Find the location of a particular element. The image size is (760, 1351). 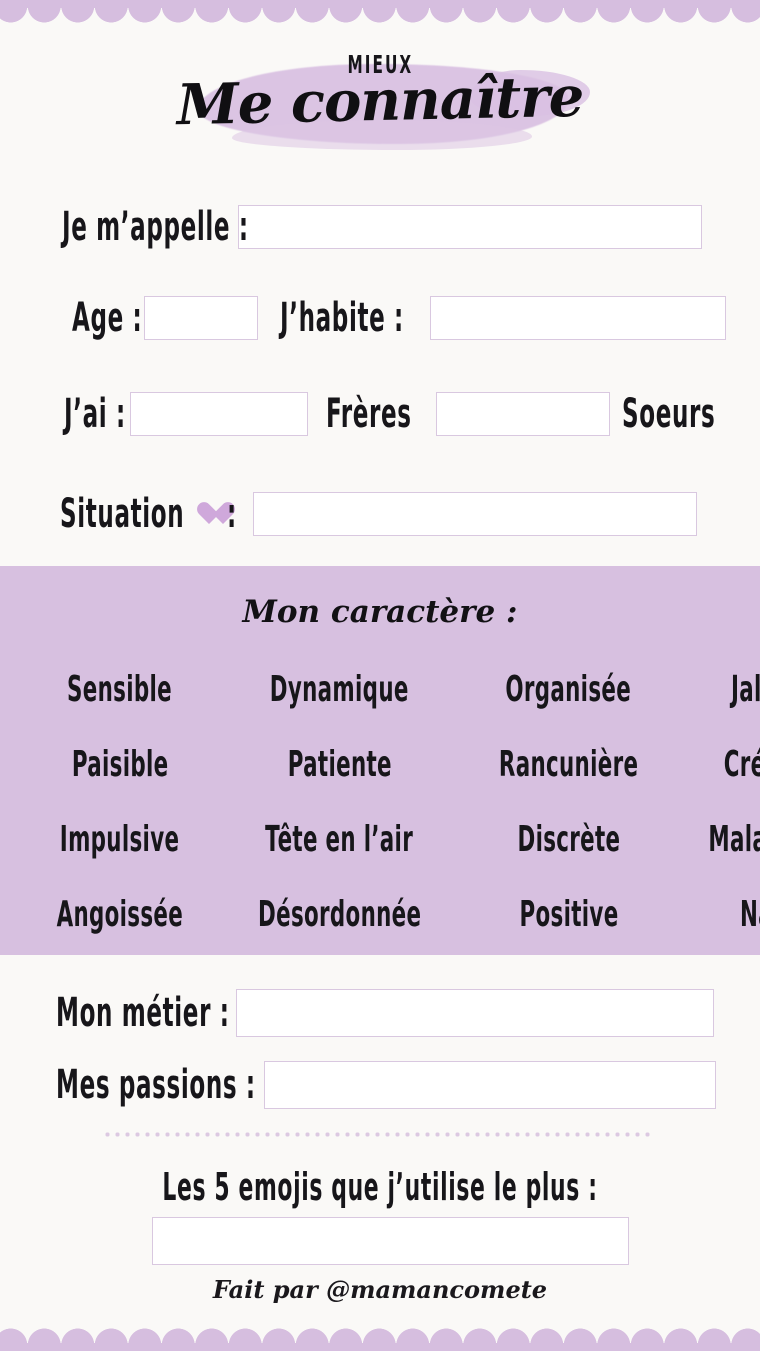

field-row-job: Mon métier : is located at coordinates (385, 1013).